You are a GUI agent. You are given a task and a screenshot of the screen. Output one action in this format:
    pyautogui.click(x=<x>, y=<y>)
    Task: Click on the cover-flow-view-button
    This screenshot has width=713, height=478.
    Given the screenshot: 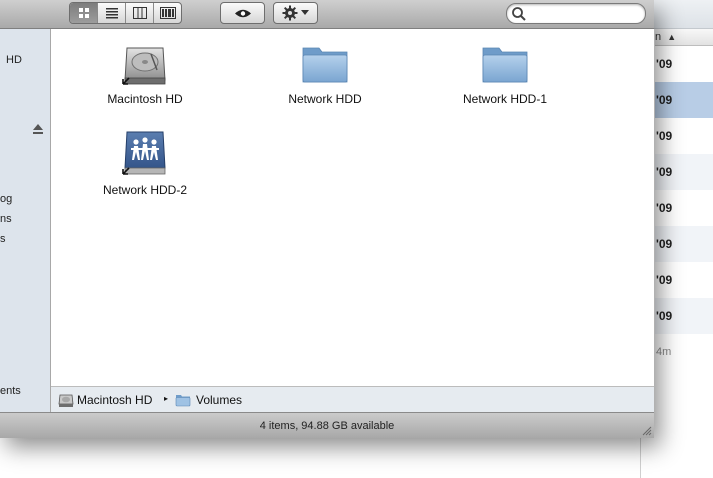 What is the action you would take?
    pyautogui.click(x=167, y=13)
    